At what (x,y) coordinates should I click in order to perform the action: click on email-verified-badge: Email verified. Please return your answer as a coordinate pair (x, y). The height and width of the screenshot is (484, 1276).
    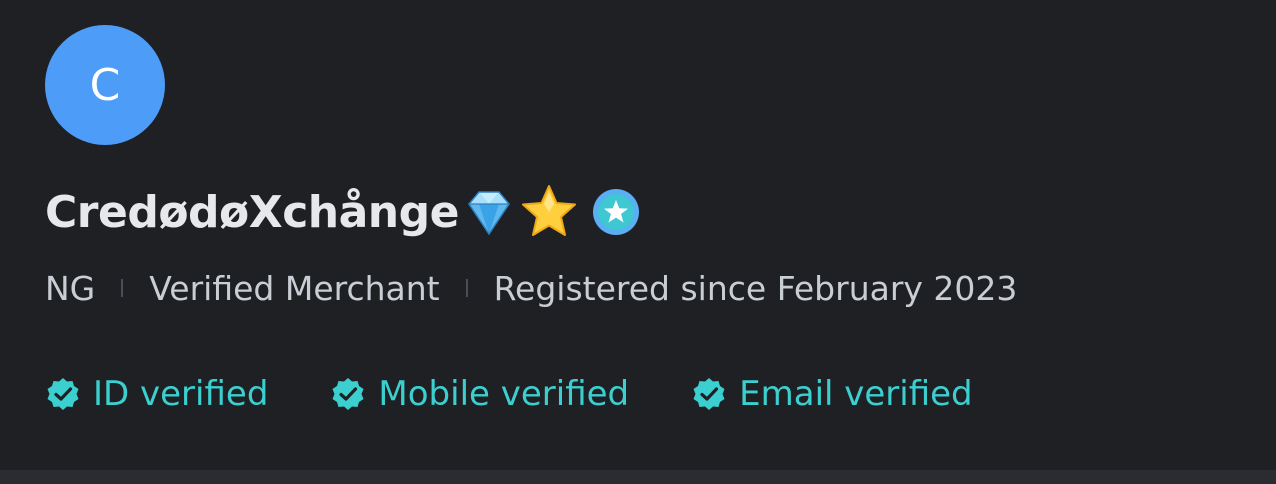
    Looking at the image, I should click on (832, 394).